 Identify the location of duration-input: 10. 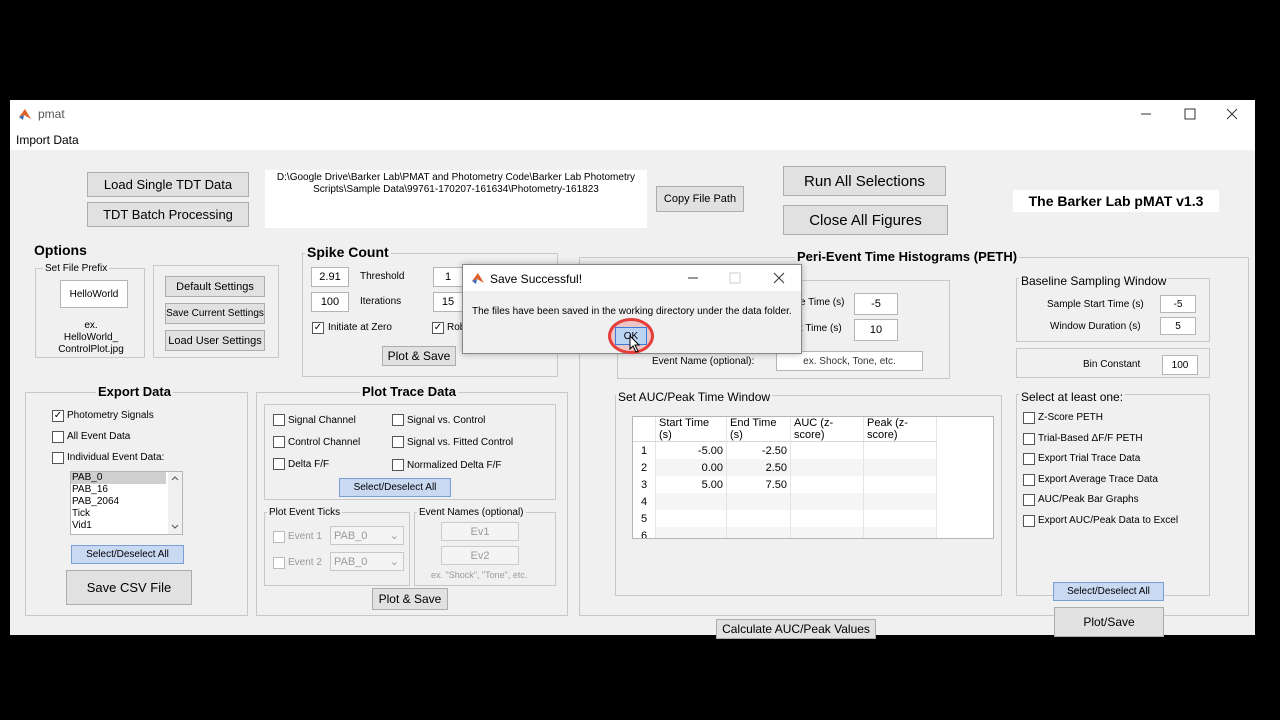
(876, 330).